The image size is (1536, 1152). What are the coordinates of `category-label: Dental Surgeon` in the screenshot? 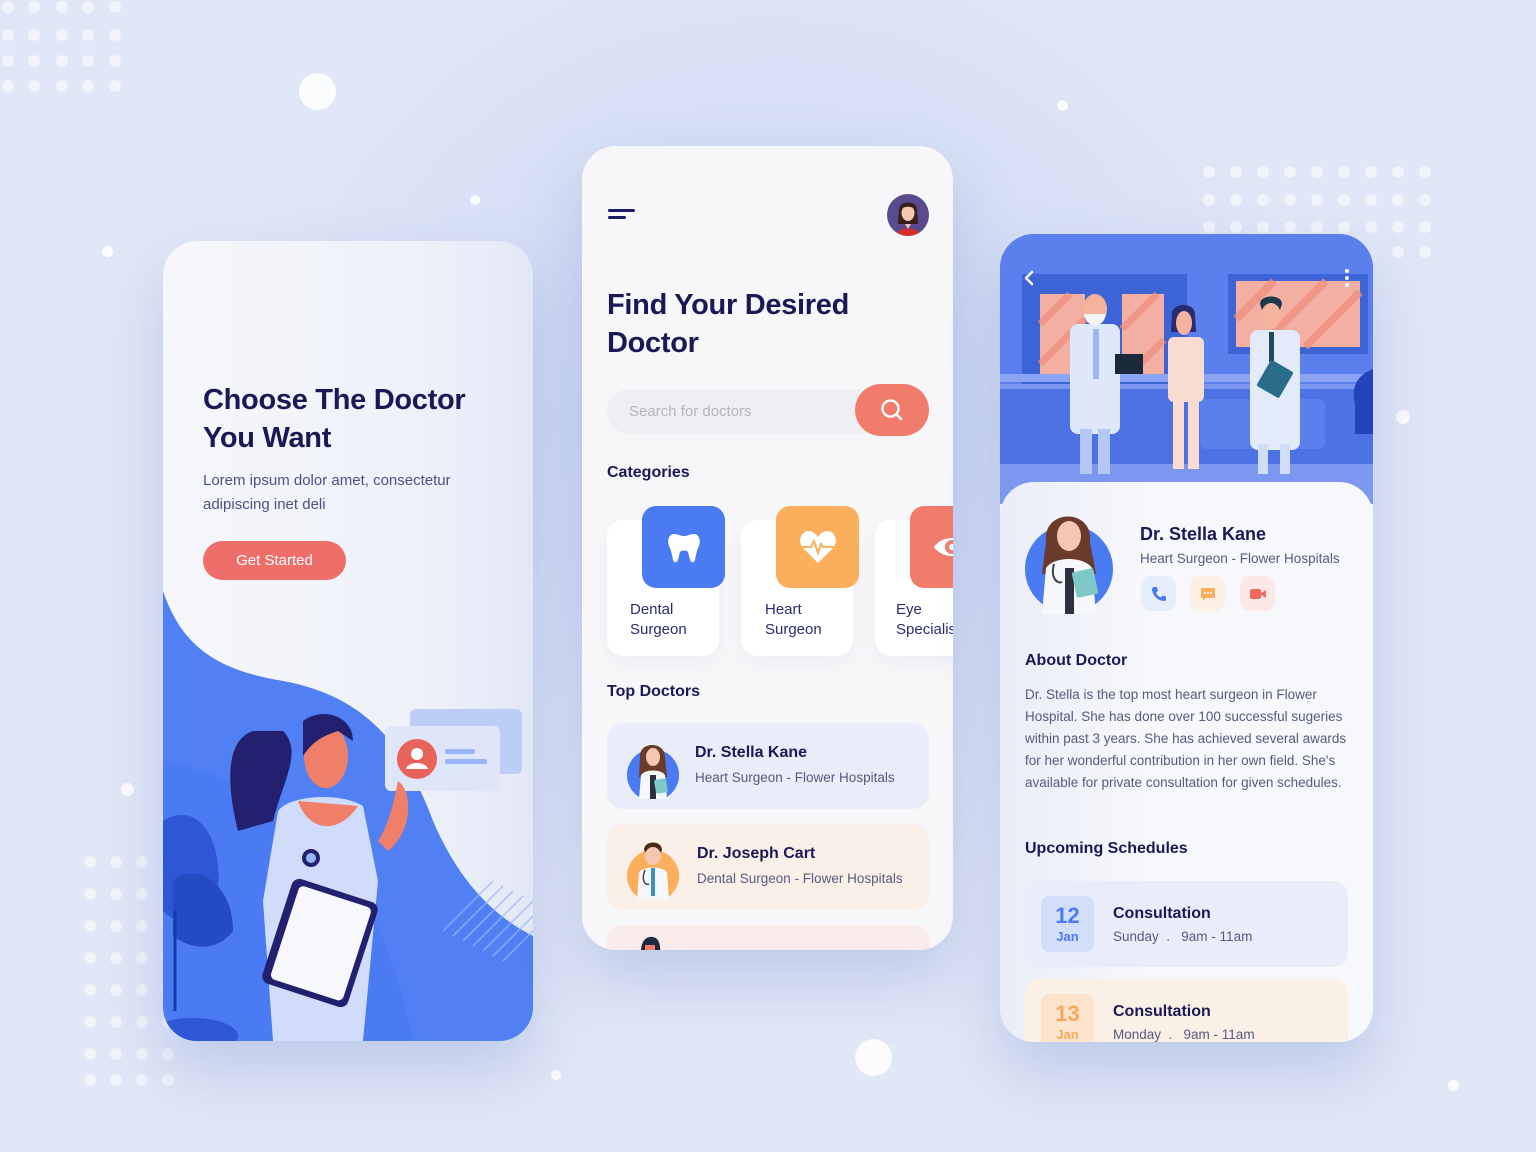 It's located at (658, 619).